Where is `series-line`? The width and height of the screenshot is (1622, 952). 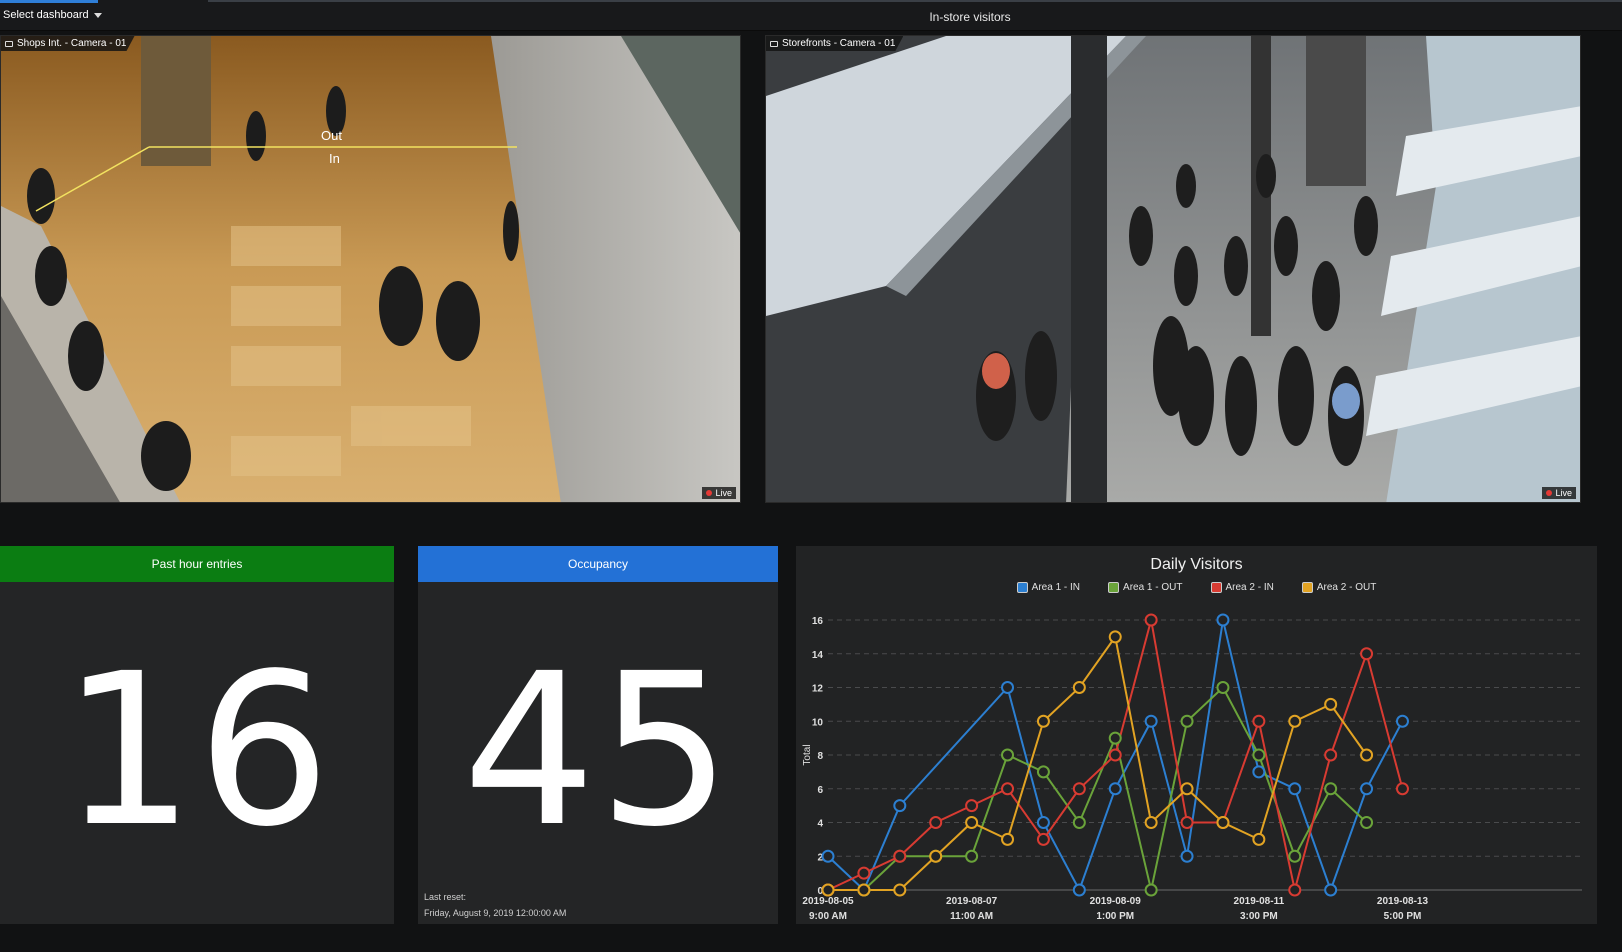
series-line is located at coordinates (1098, 788).